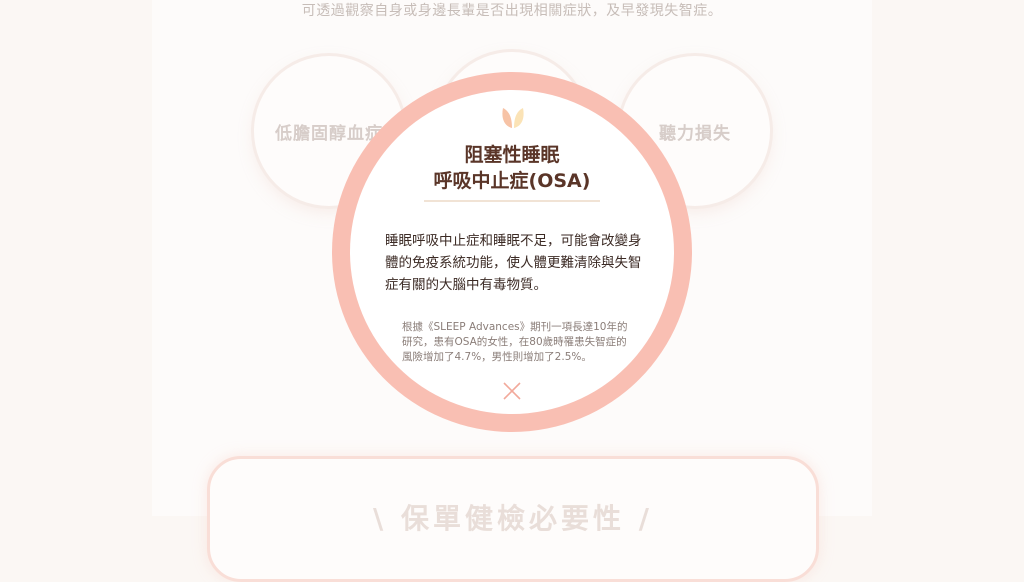  Describe the element at coordinates (695, 133) in the screenshot. I see `symptom-label: 聽力損失` at that location.